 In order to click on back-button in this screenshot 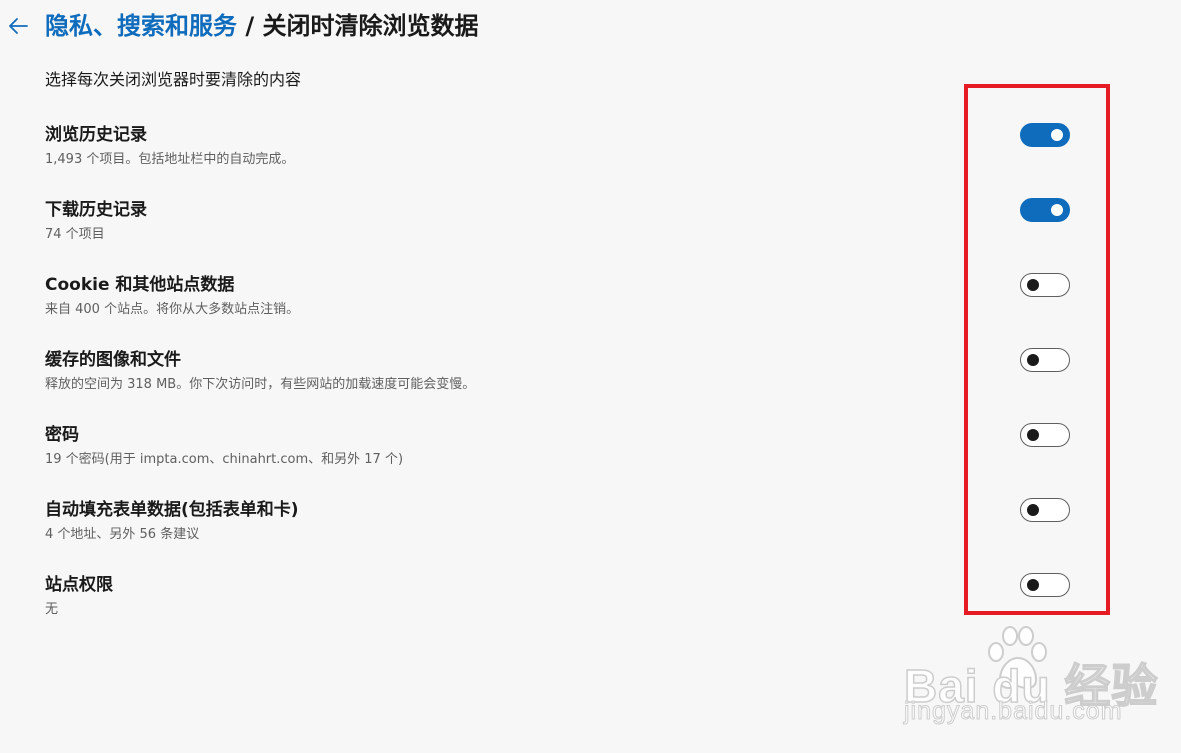, I will do `click(18, 26)`.